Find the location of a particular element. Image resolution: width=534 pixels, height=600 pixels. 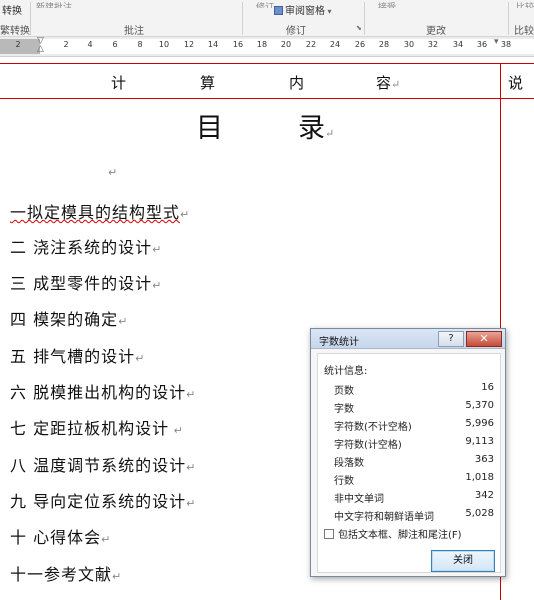

toc-item: 八 温度调节系统的设计↵ is located at coordinates (103, 464).